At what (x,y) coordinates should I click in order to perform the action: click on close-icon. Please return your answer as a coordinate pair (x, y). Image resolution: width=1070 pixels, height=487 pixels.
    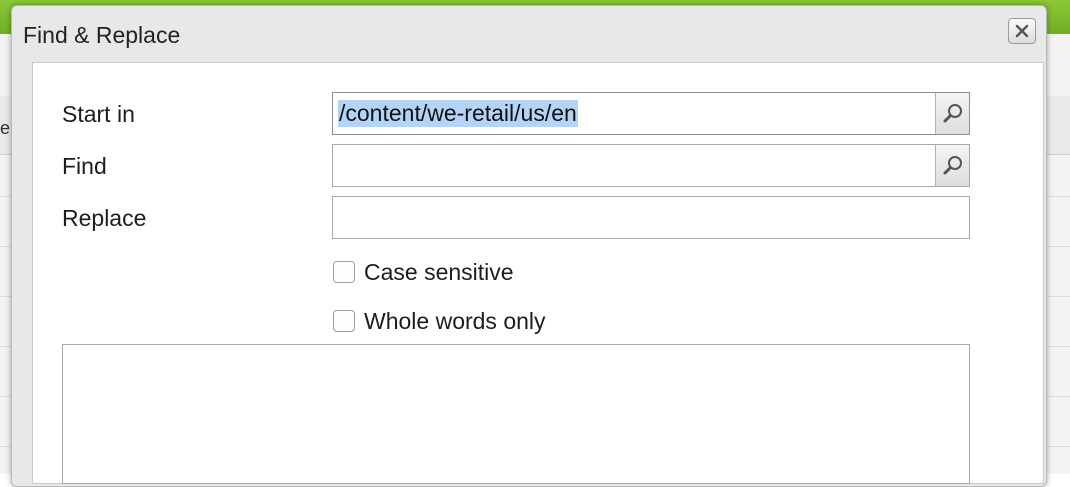
    Looking at the image, I should click on (1022, 31).